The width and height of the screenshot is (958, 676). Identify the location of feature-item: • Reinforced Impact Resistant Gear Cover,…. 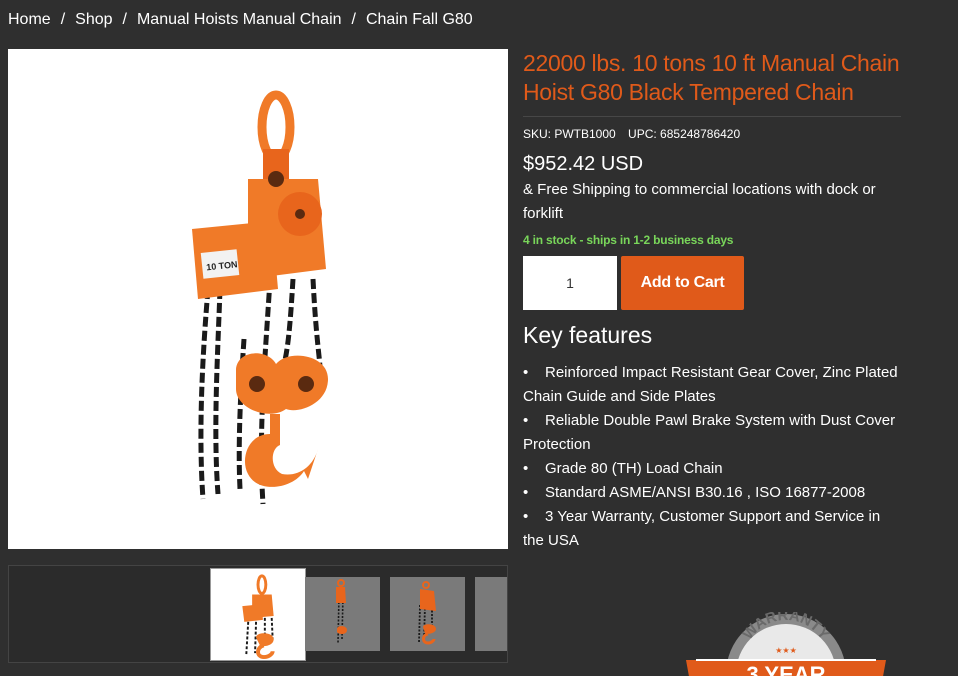
(713, 385).